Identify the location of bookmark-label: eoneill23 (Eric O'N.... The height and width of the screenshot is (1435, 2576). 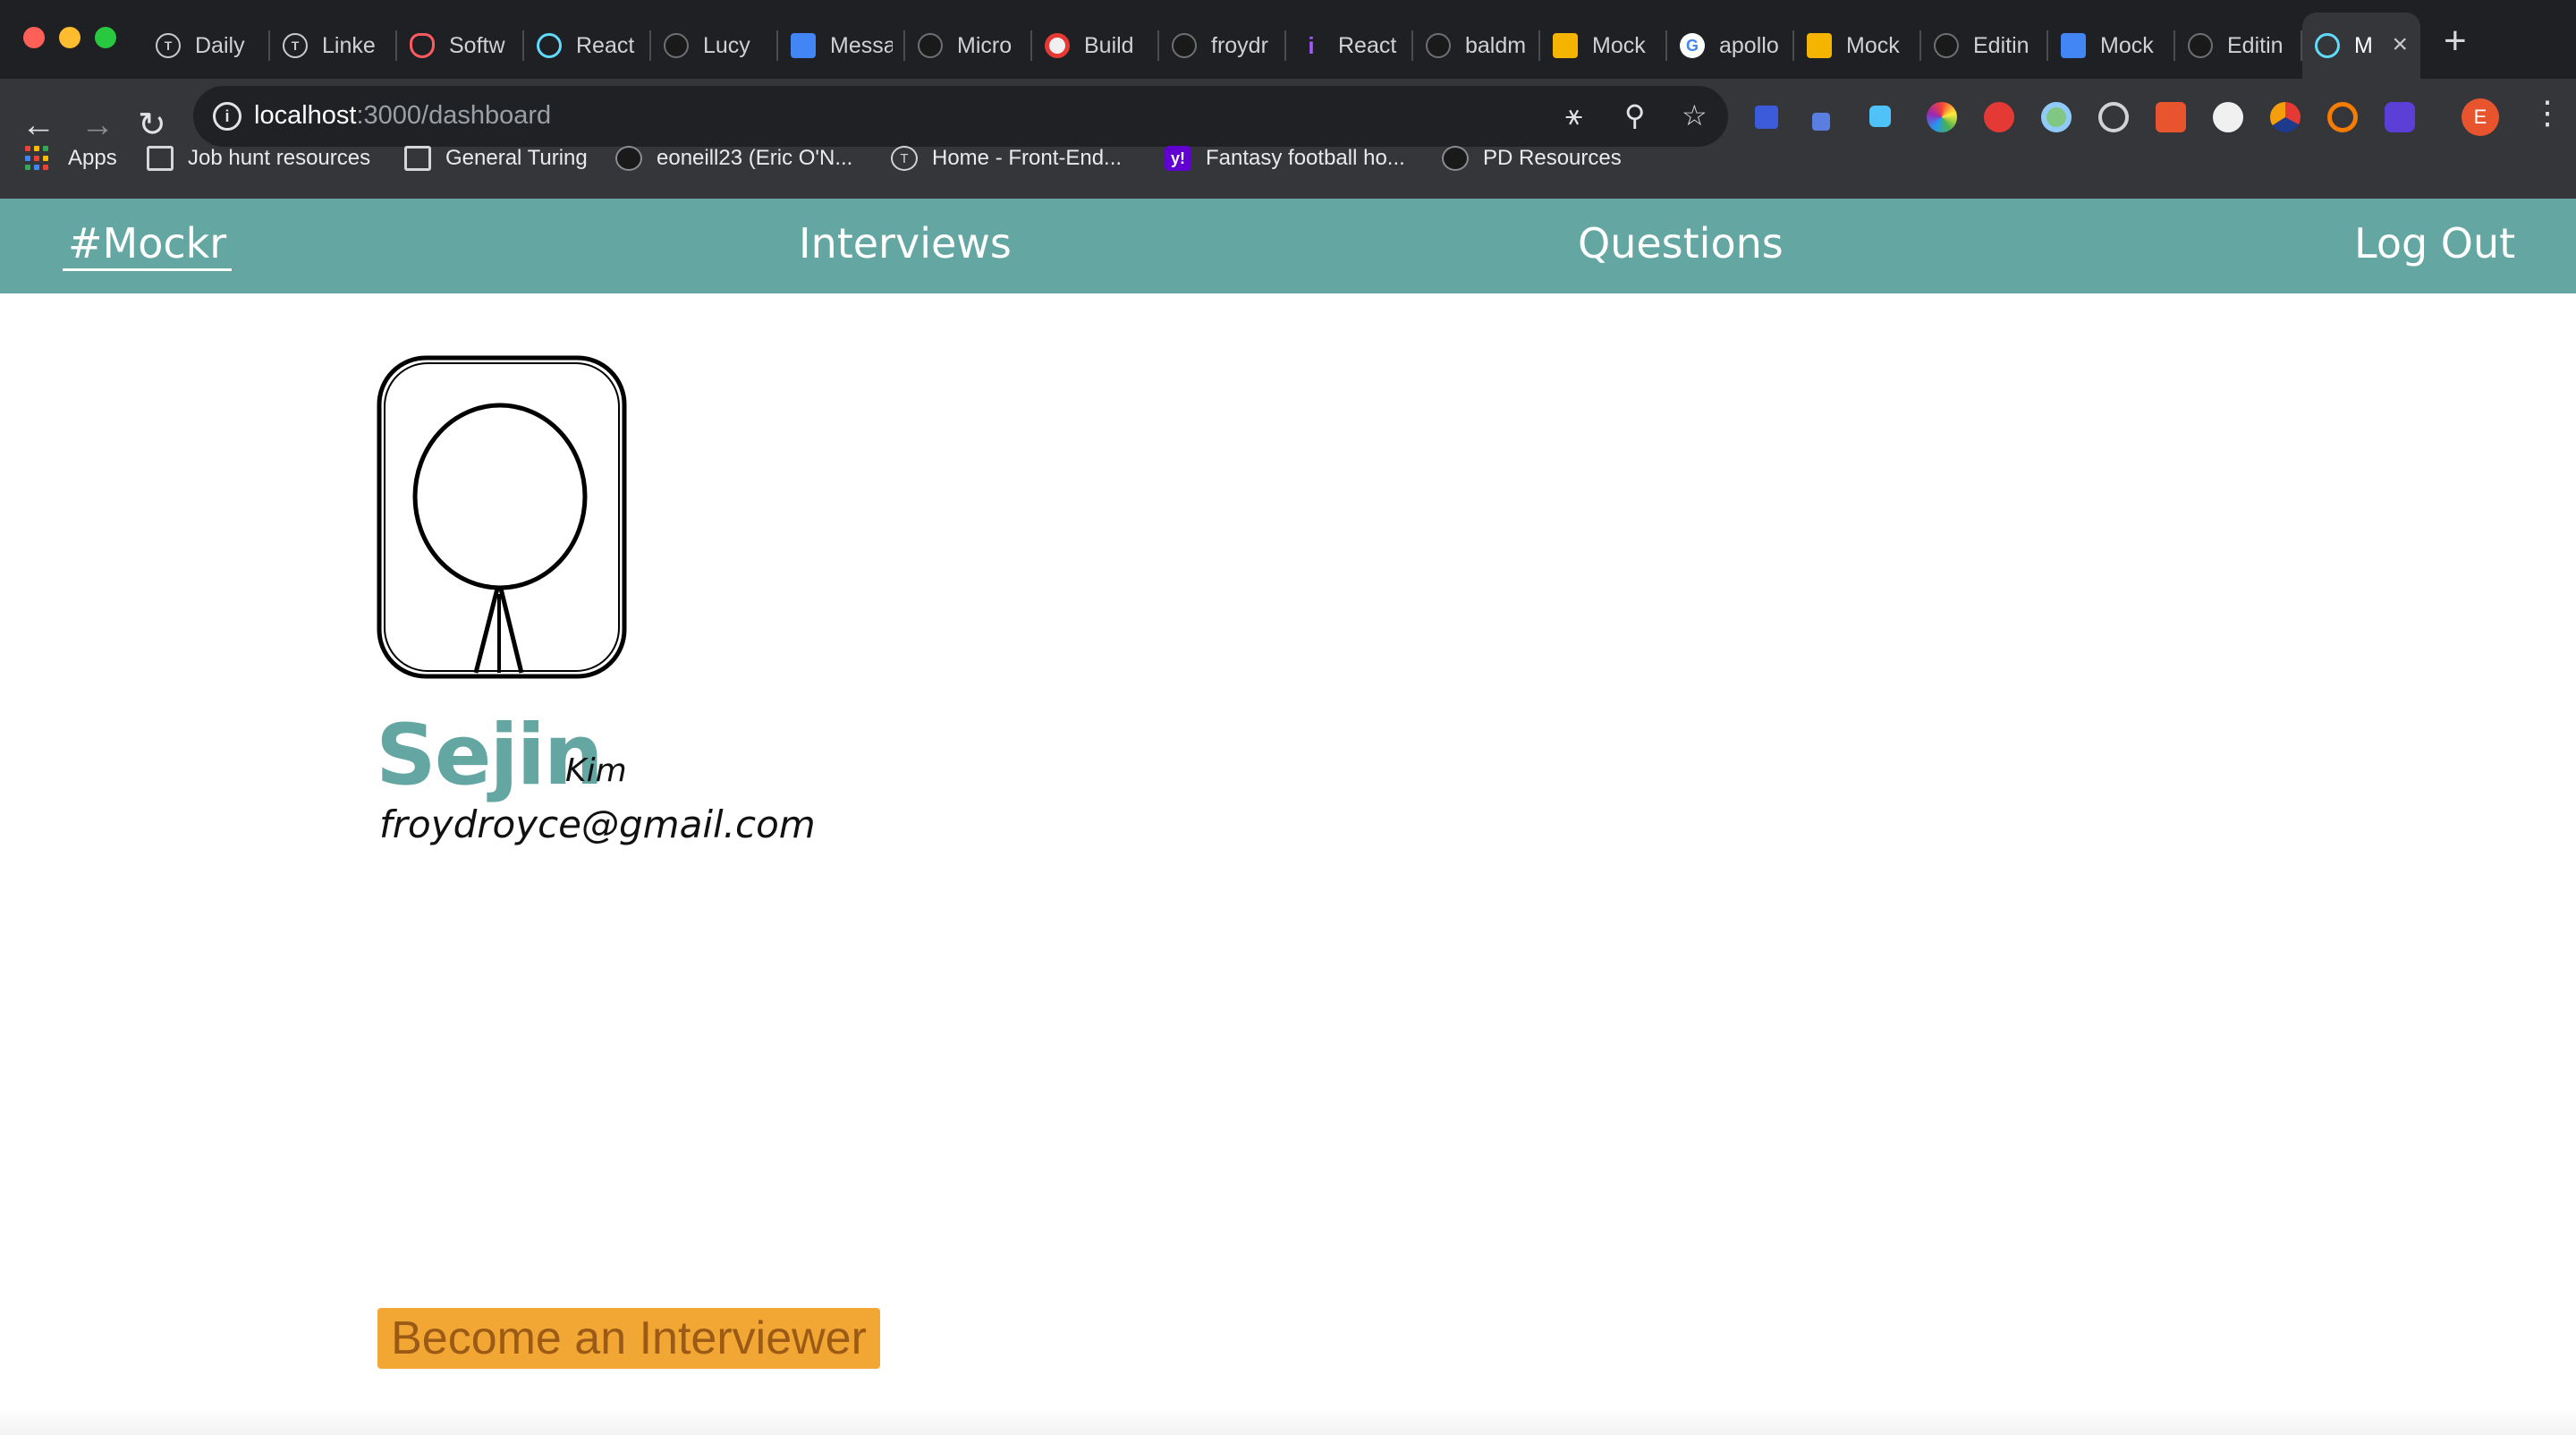
(755, 158).